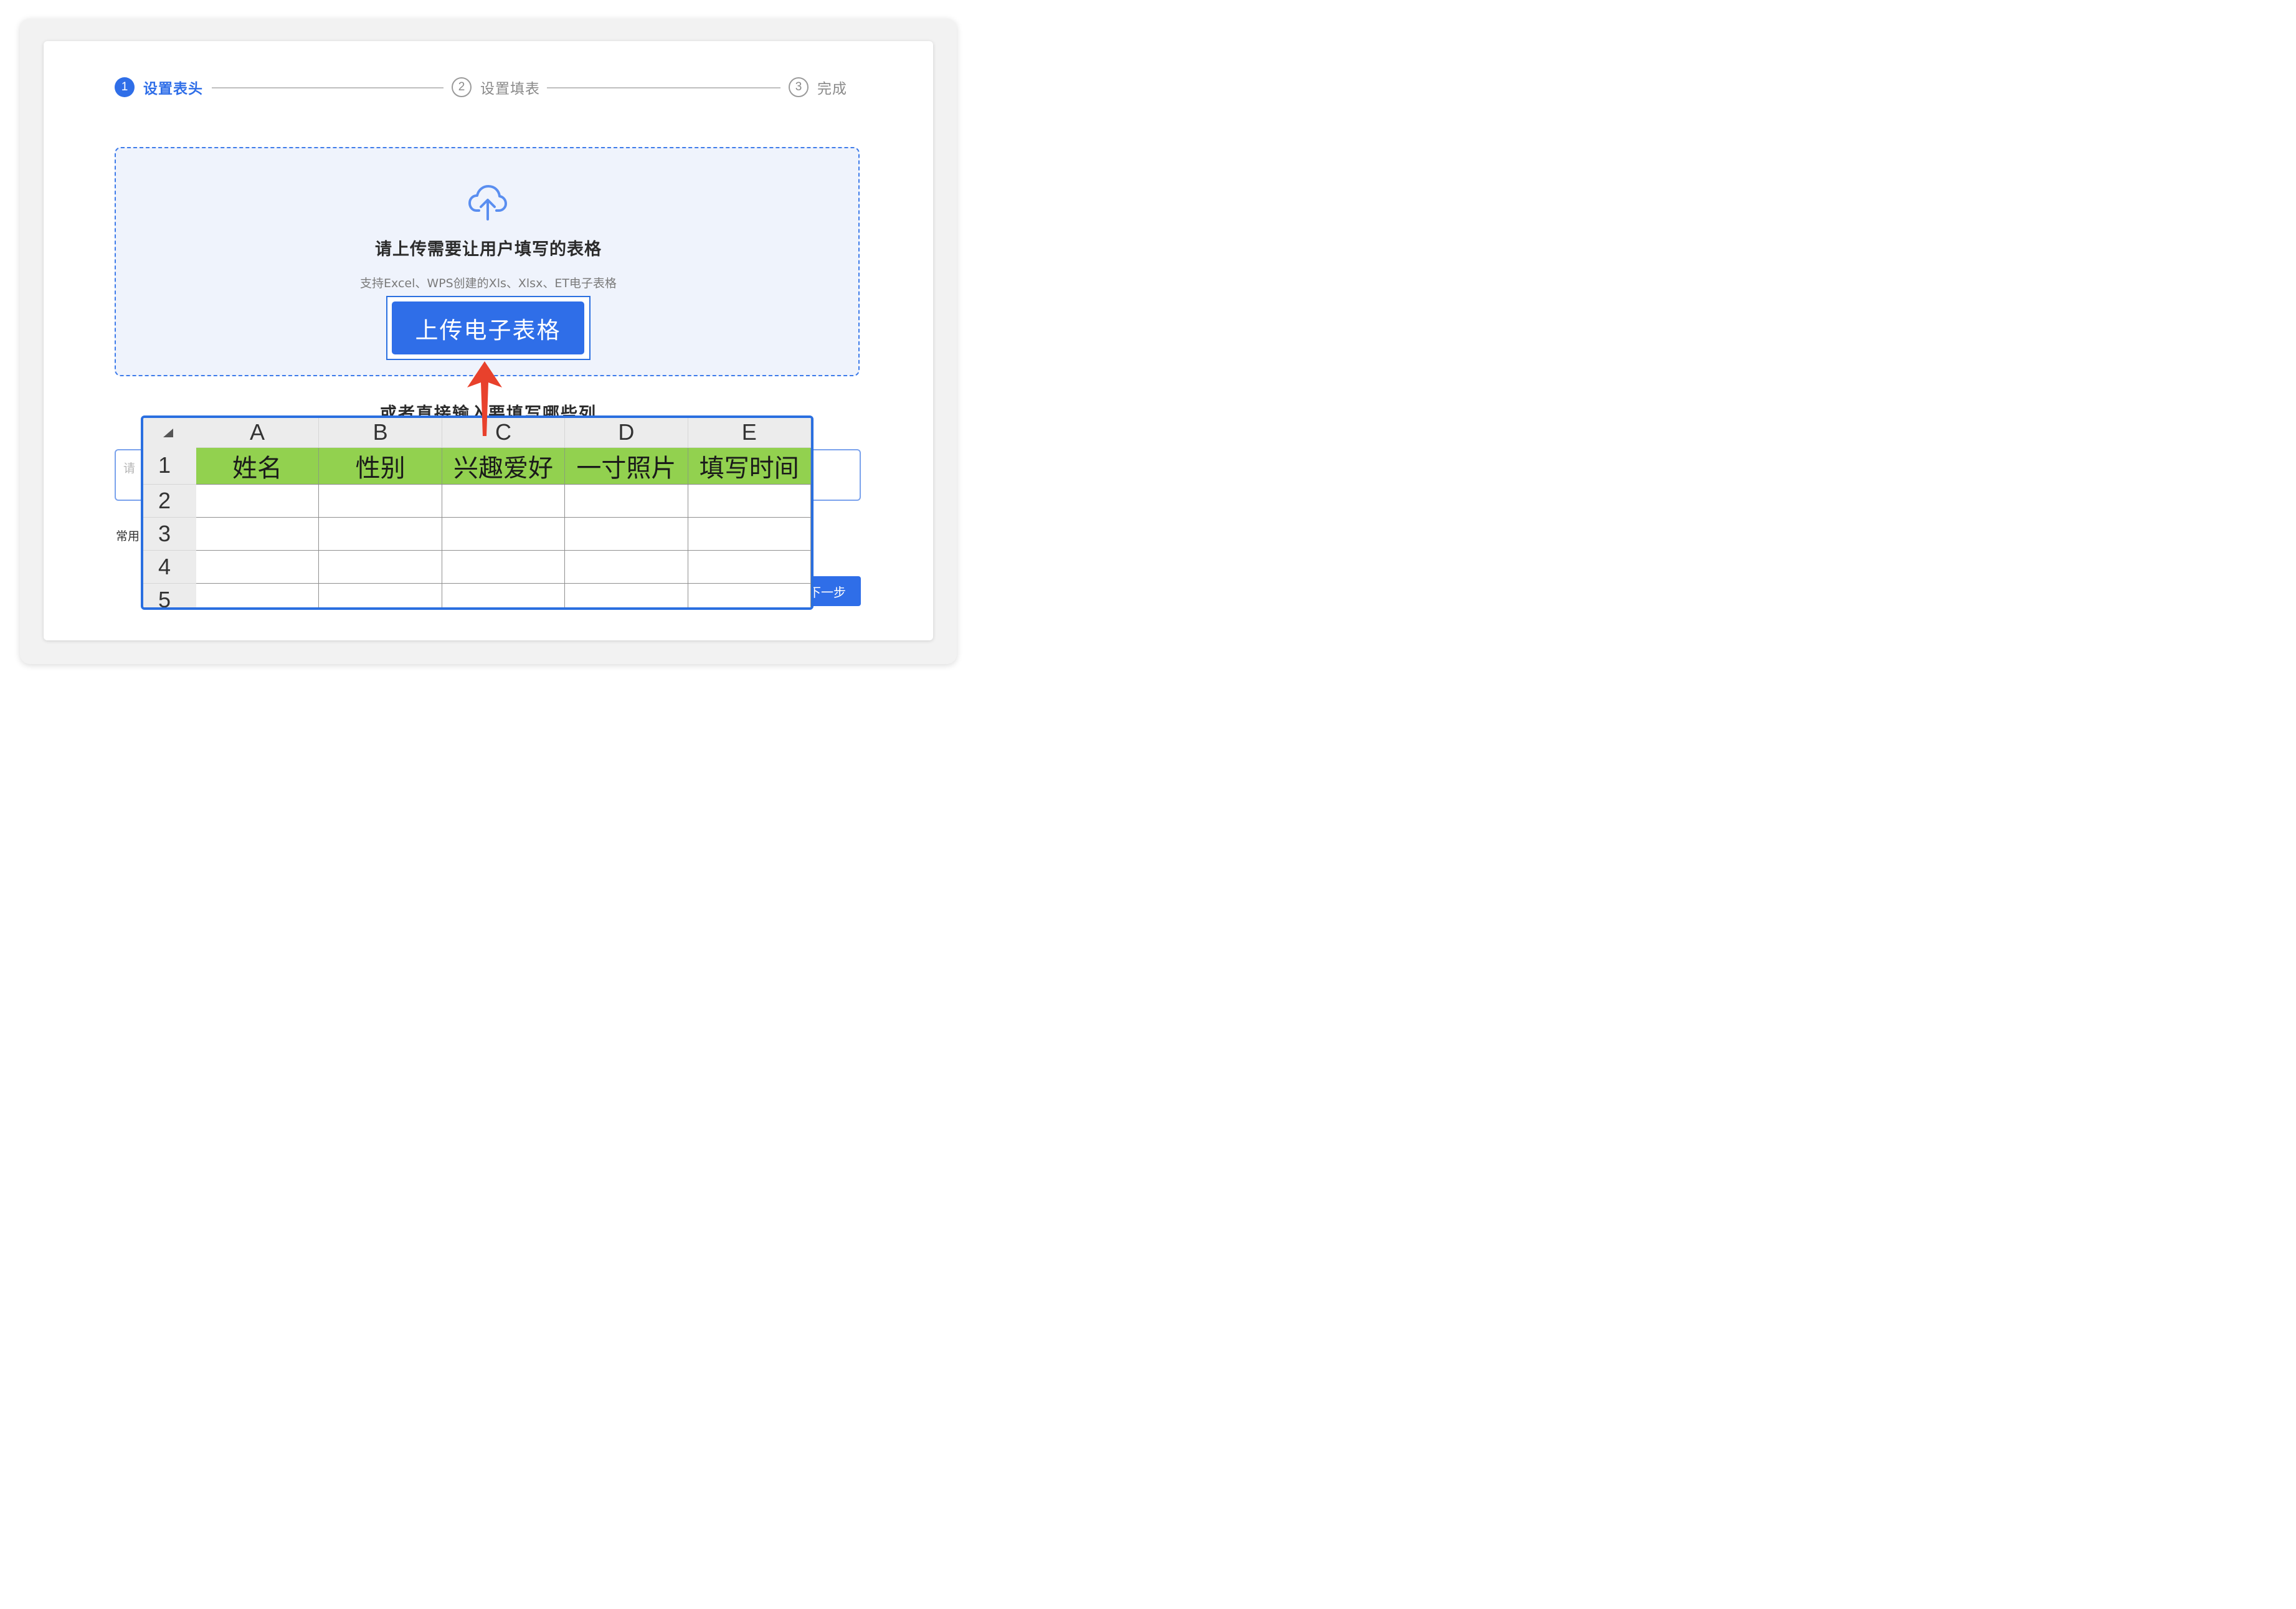 The height and width of the screenshot is (1609, 2296). What do you see at coordinates (380, 466) in the screenshot?
I see `header-cell-gender: 性别` at bounding box center [380, 466].